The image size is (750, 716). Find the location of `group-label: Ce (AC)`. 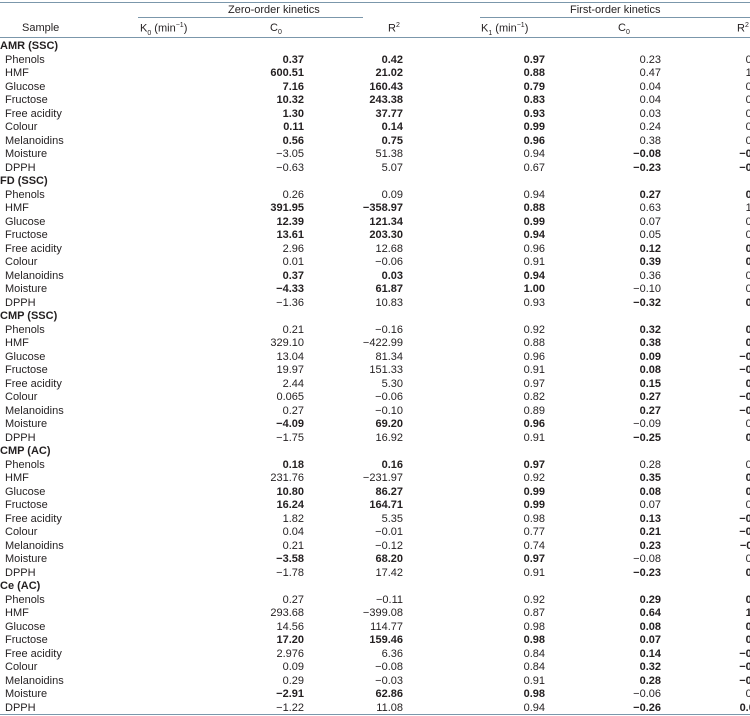

group-label: Ce (AC) is located at coordinates (20, 586).